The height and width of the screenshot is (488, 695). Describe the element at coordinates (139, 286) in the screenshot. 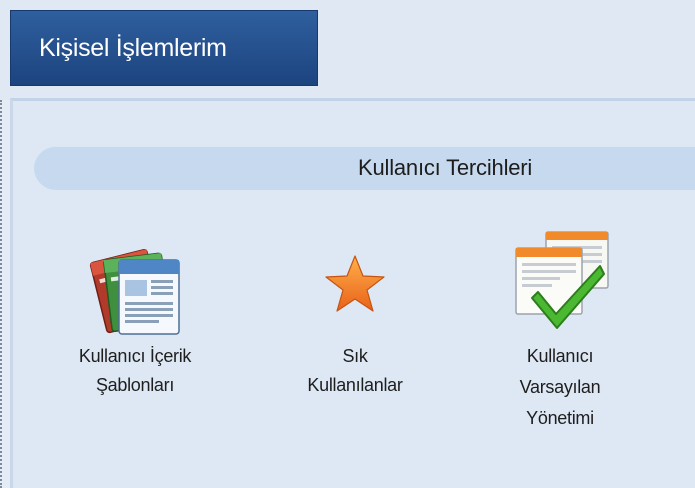

I see `document-templates-icon` at that location.